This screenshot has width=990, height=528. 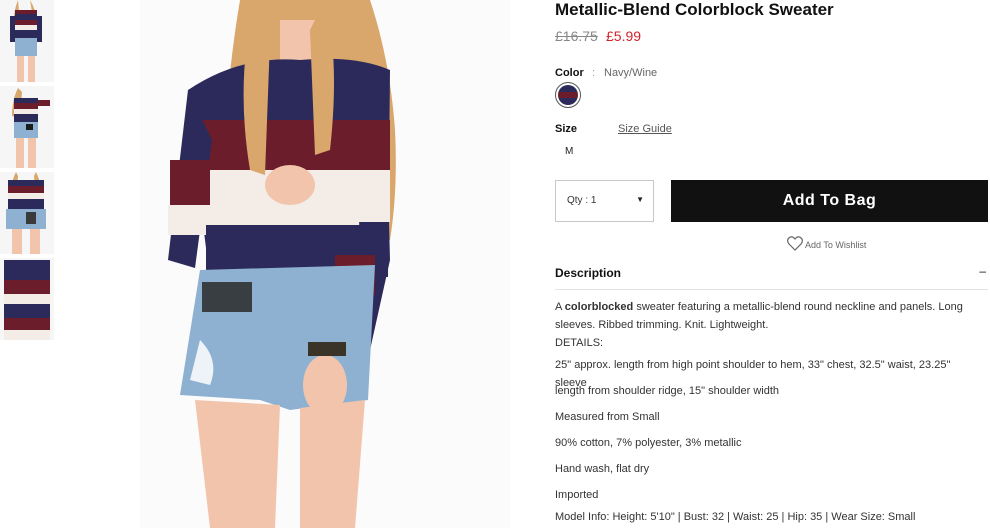 What do you see at coordinates (982, 271) in the screenshot?
I see `collapse-icon: –` at bounding box center [982, 271].